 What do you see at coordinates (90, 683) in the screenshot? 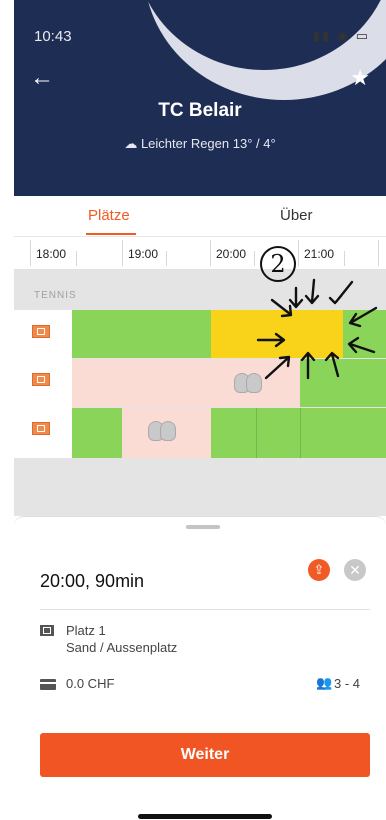
I see `booking-price: 0.0 CHF` at bounding box center [90, 683].